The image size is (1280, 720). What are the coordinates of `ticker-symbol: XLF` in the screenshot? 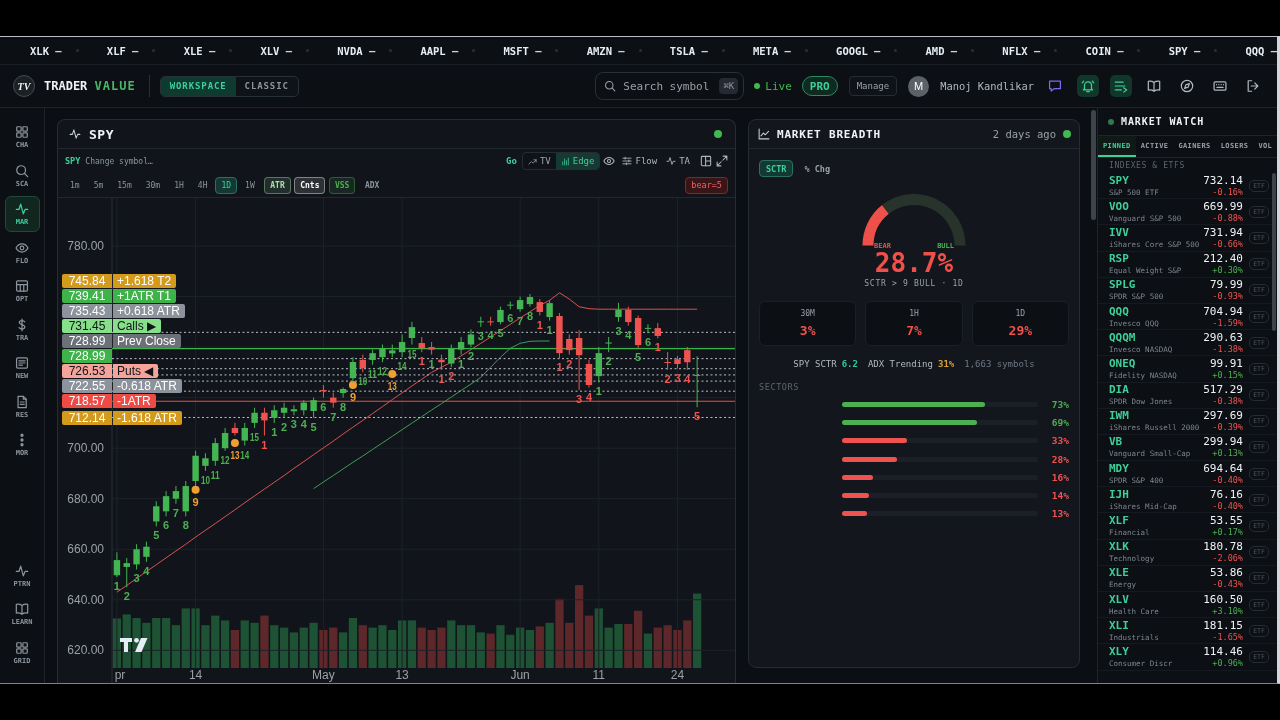 It's located at (1119, 521).